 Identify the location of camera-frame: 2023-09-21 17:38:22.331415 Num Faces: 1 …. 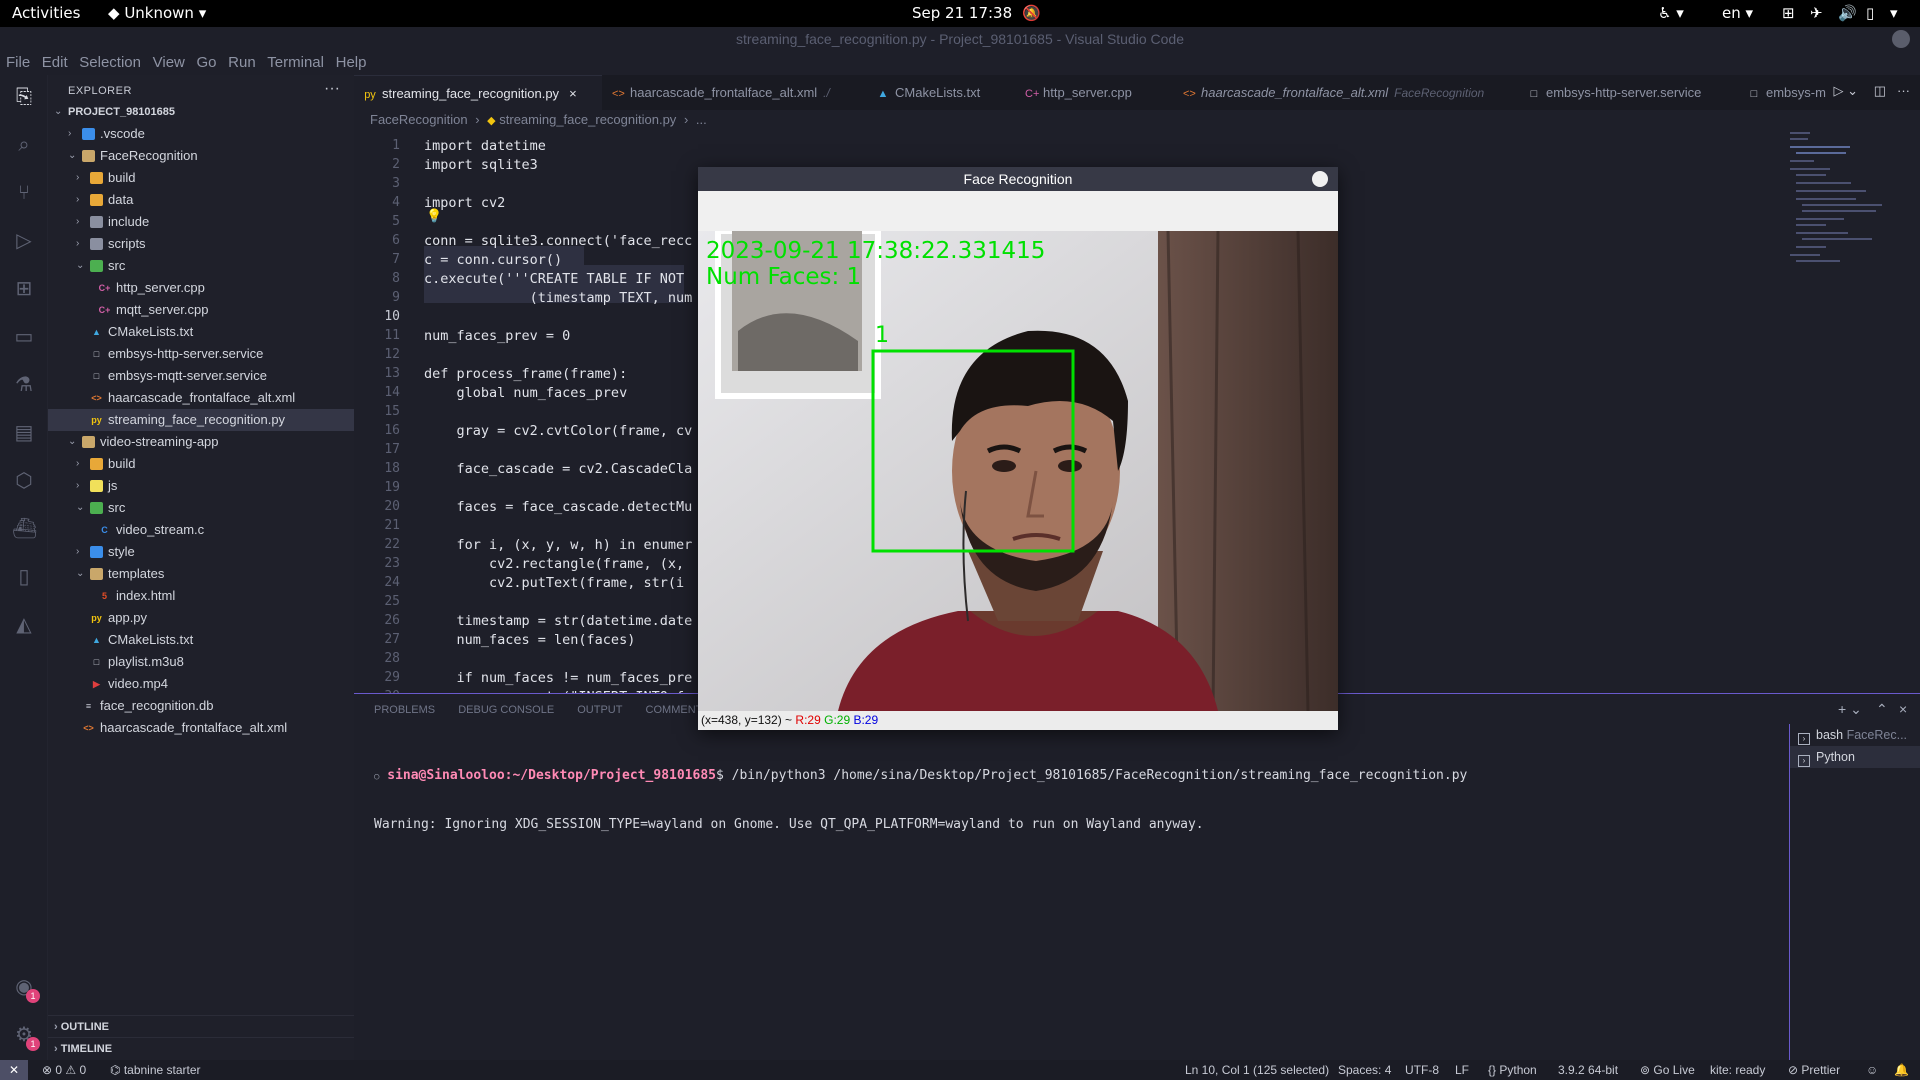
(1018, 471).